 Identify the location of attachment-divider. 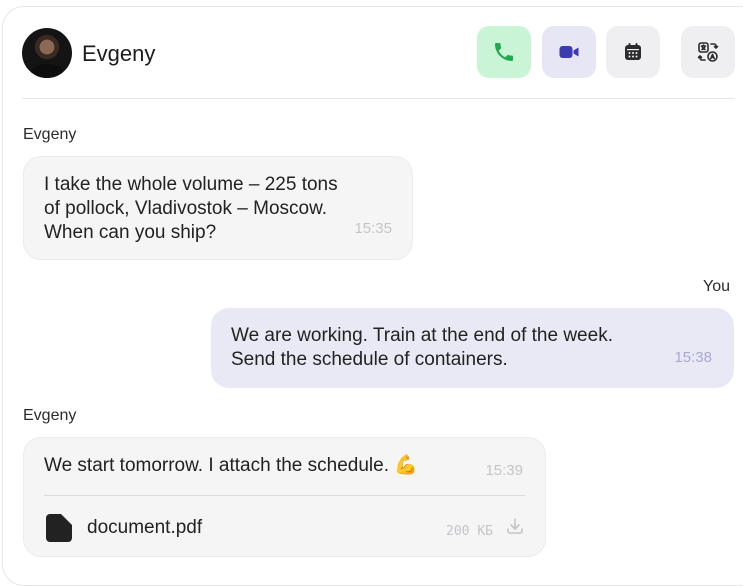
(284, 495).